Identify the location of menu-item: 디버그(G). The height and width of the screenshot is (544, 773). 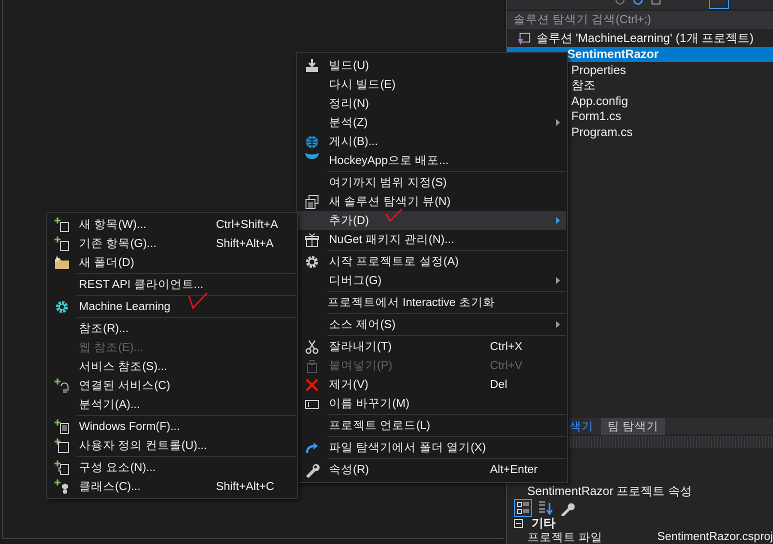
(432, 280).